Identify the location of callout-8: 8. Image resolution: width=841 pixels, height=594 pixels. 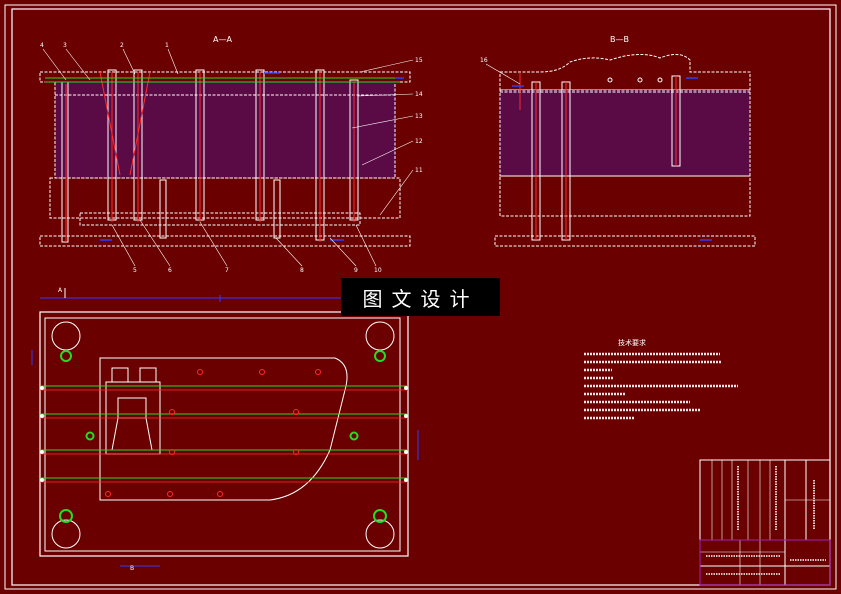
(302, 270).